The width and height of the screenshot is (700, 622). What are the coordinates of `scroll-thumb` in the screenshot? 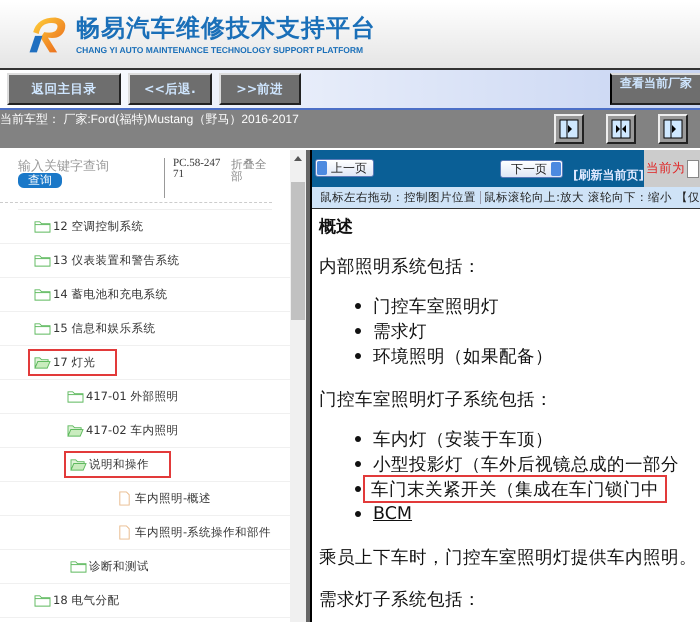 It's located at (298, 251).